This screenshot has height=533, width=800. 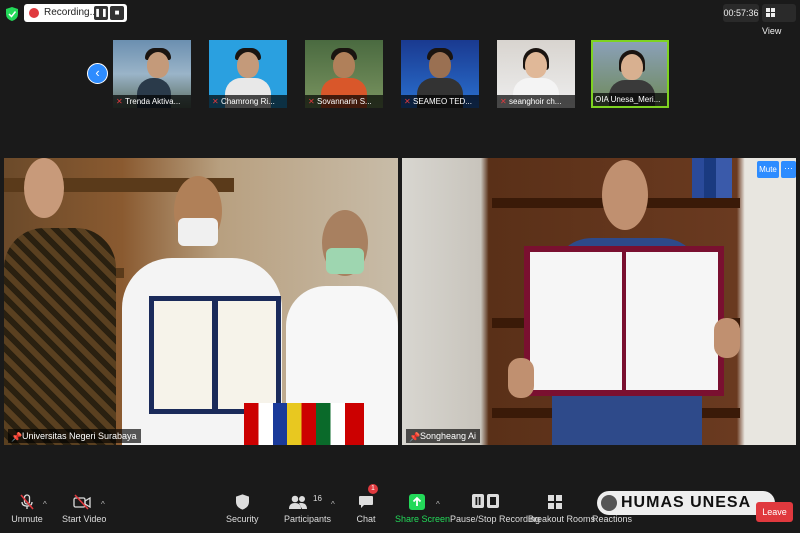 What do you see at coordinates (779, 20) in the screenshot?
I see `view-button: View` at bounding box center [779, 20].